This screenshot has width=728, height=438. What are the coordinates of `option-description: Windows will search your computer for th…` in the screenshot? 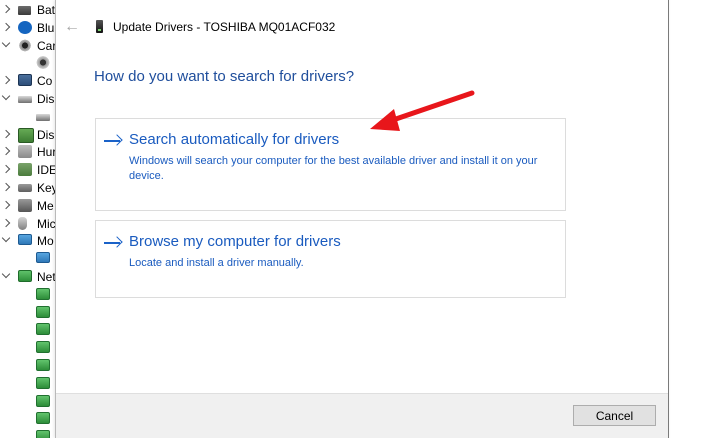 It's located at (333, 168).